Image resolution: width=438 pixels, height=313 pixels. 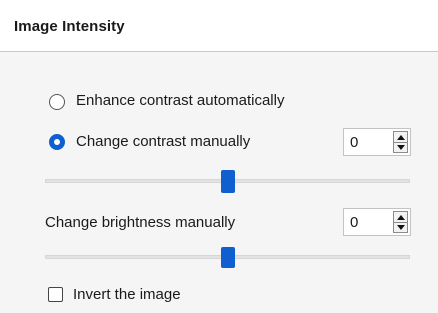 What do you see at coordinates (377, 222) in the screenshot?
I see `brightness-spinner: 0` at bounding box center [377, 222].